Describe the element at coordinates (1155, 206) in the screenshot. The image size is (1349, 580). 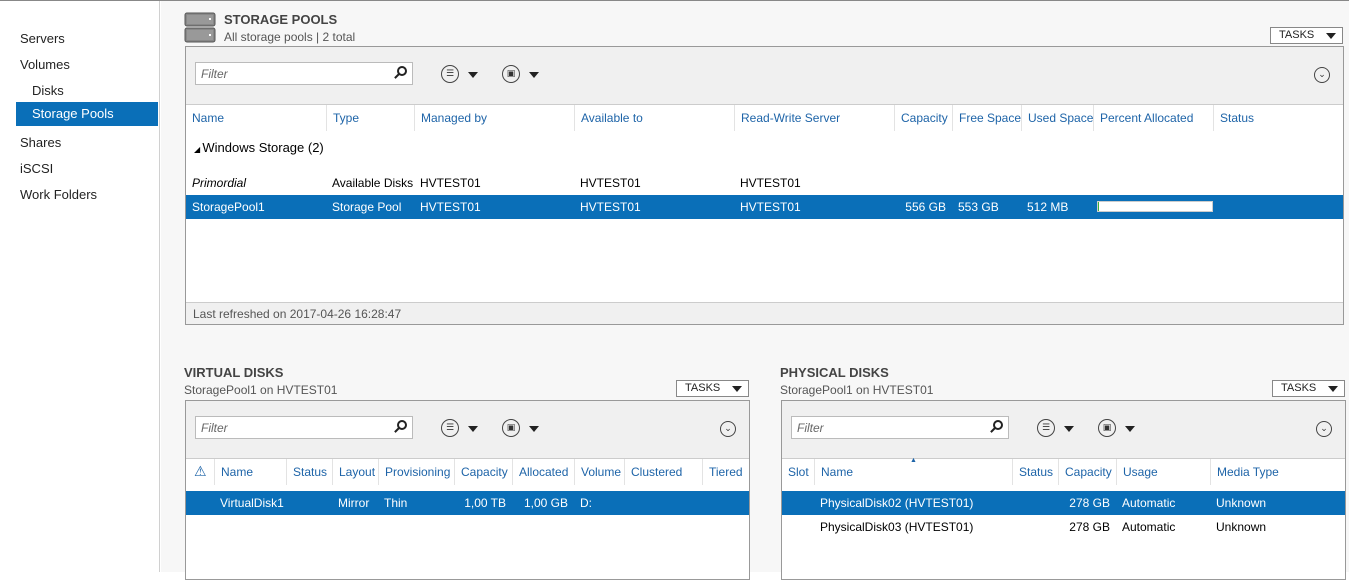
I see `percent-allocated-bar` at that location.